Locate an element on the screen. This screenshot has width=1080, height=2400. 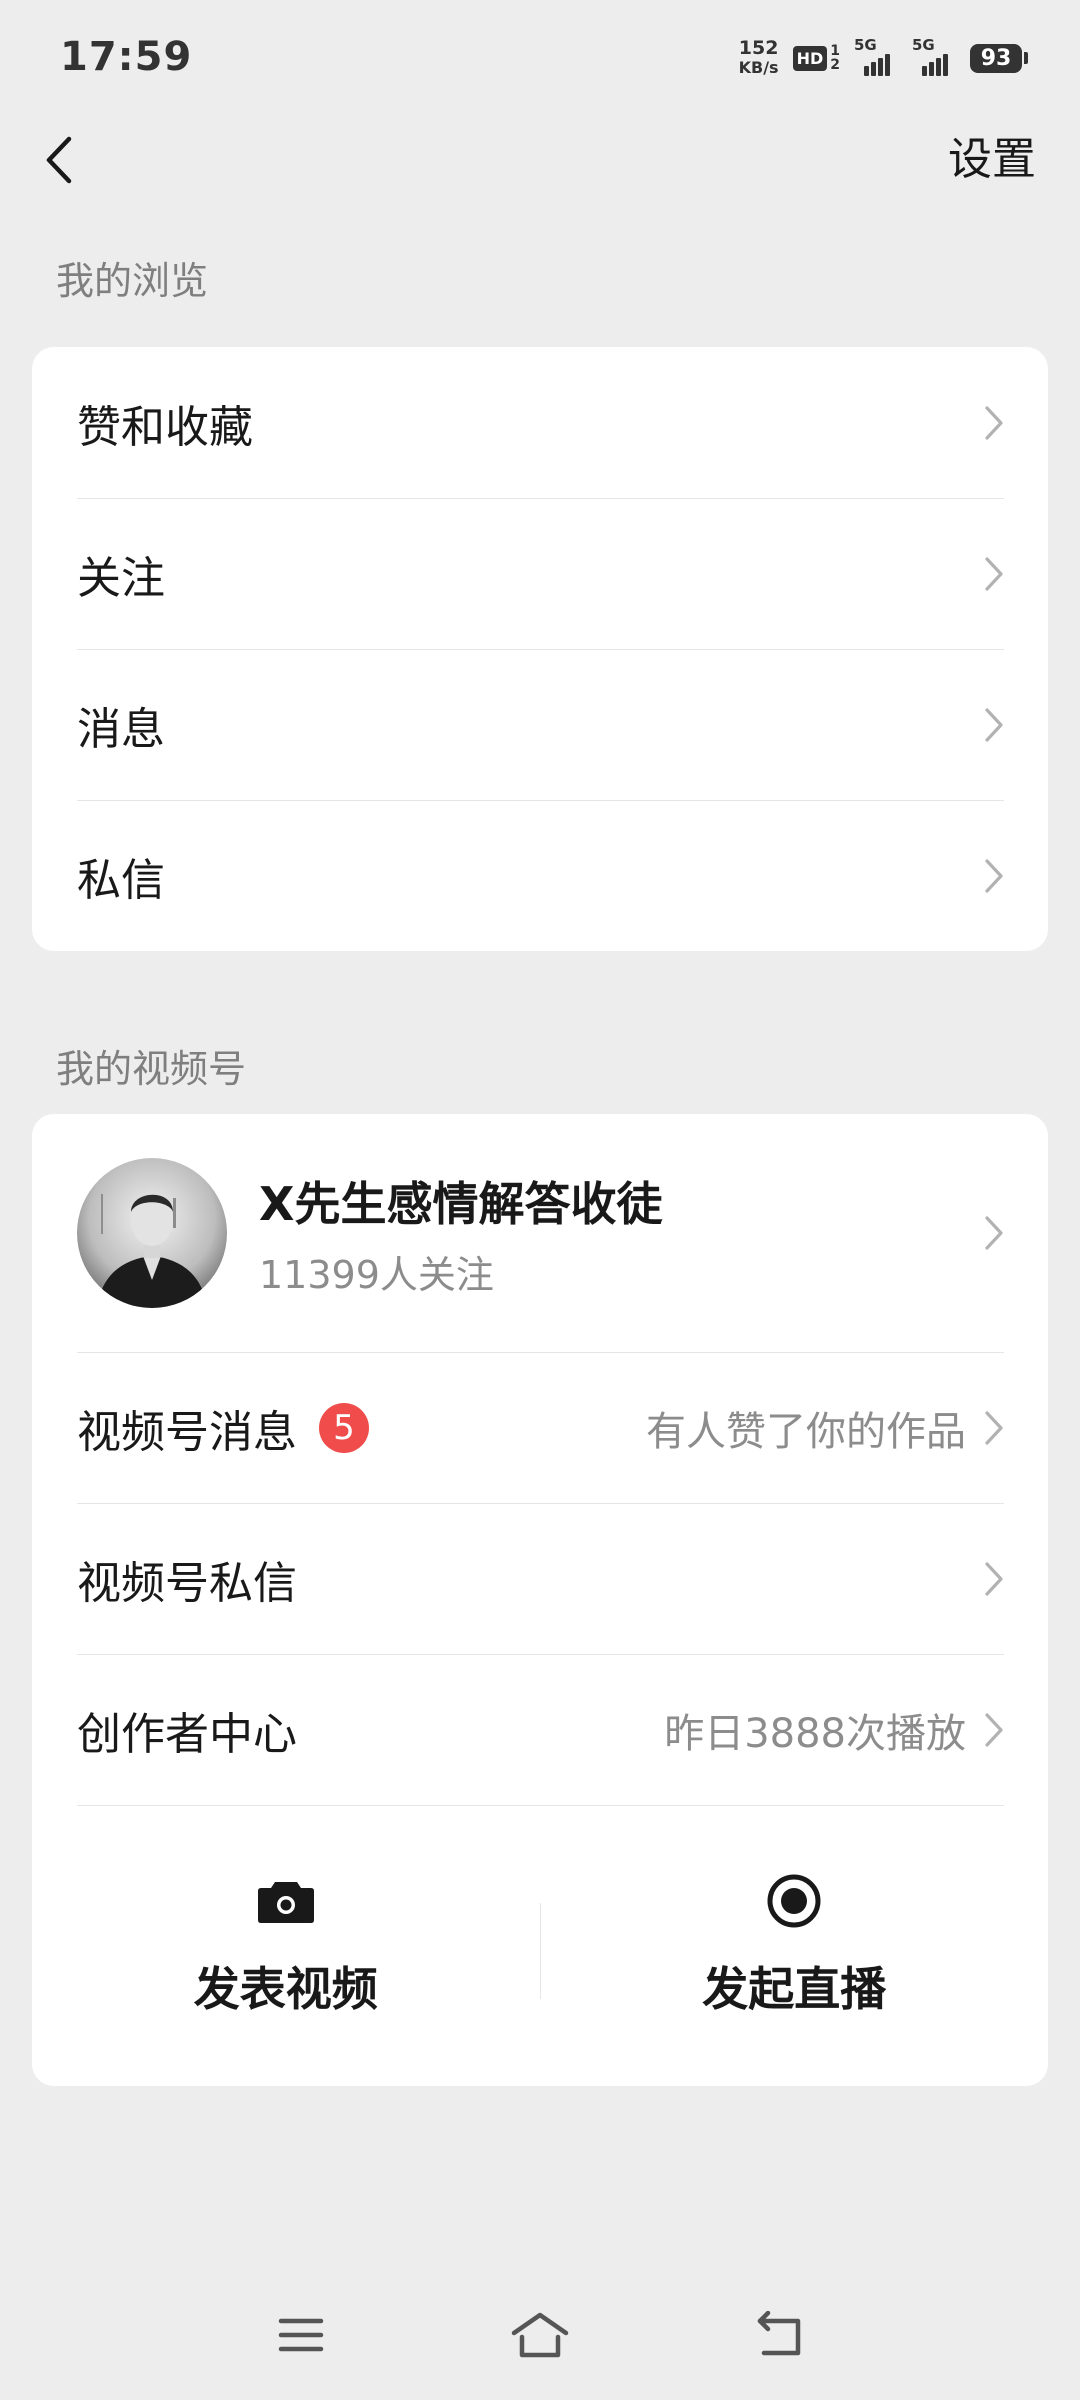
channel-name: X先生感情解答收徒 is located at coordinates (461, 1203).